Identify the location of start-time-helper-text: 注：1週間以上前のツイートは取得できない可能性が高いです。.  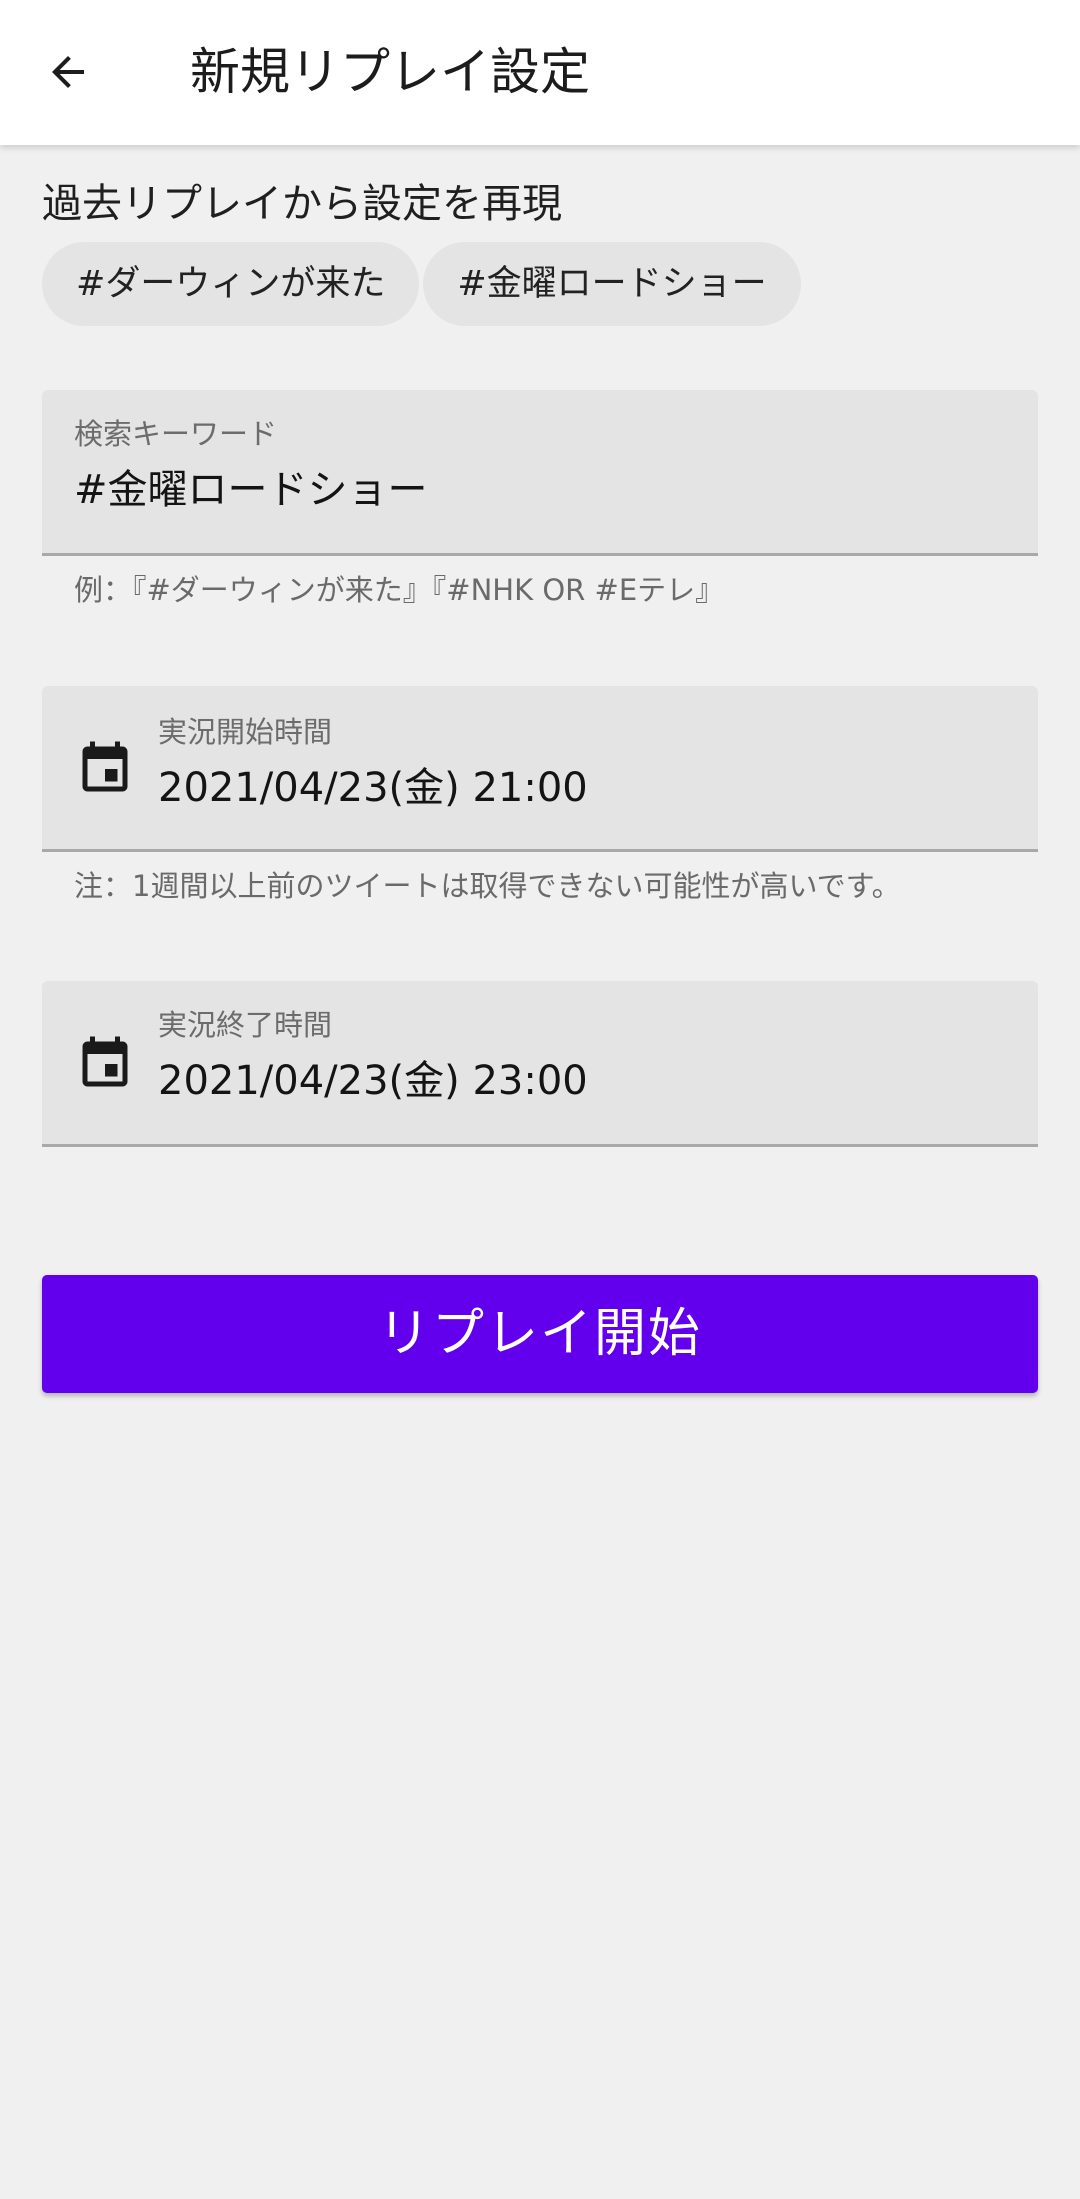
(487, 886).